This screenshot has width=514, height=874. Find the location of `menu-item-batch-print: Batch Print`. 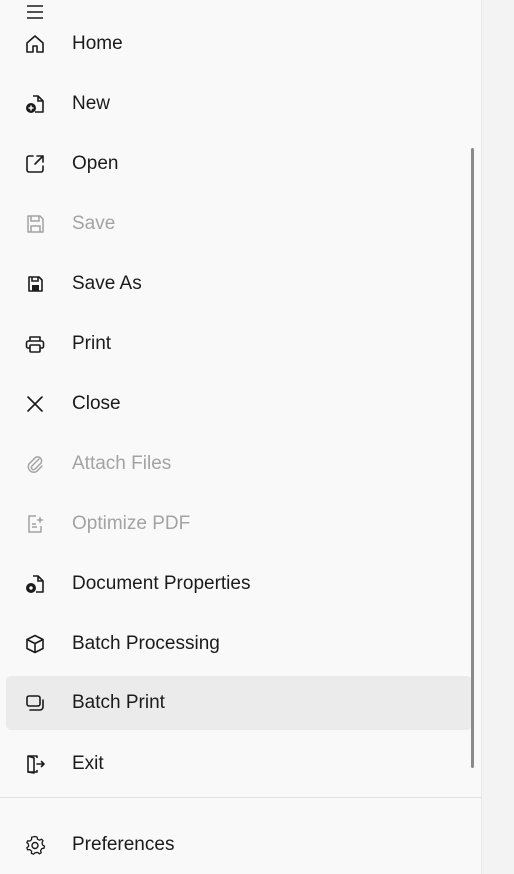

menu-item-batch-print: Batch Print is located at coordinates (239, 703).